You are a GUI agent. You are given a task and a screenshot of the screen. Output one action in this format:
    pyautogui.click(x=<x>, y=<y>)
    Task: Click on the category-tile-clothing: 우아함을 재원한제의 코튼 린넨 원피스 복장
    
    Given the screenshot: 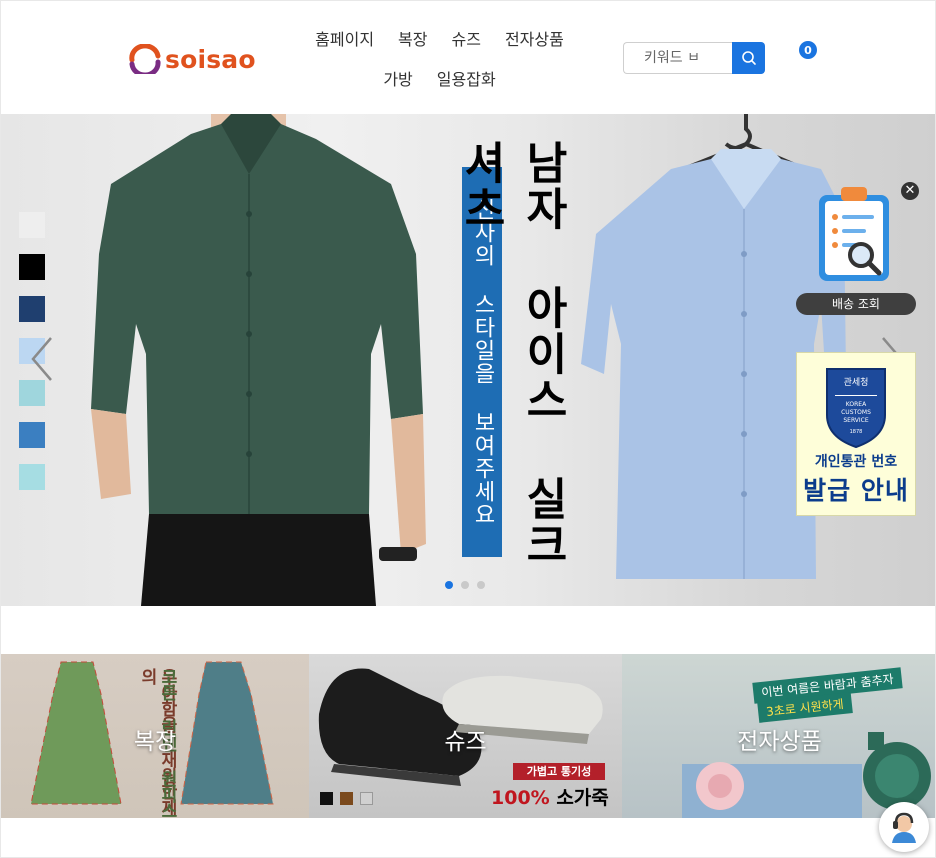 What is the action you would take?
    pyautogui.click(x=155, y=736)
    